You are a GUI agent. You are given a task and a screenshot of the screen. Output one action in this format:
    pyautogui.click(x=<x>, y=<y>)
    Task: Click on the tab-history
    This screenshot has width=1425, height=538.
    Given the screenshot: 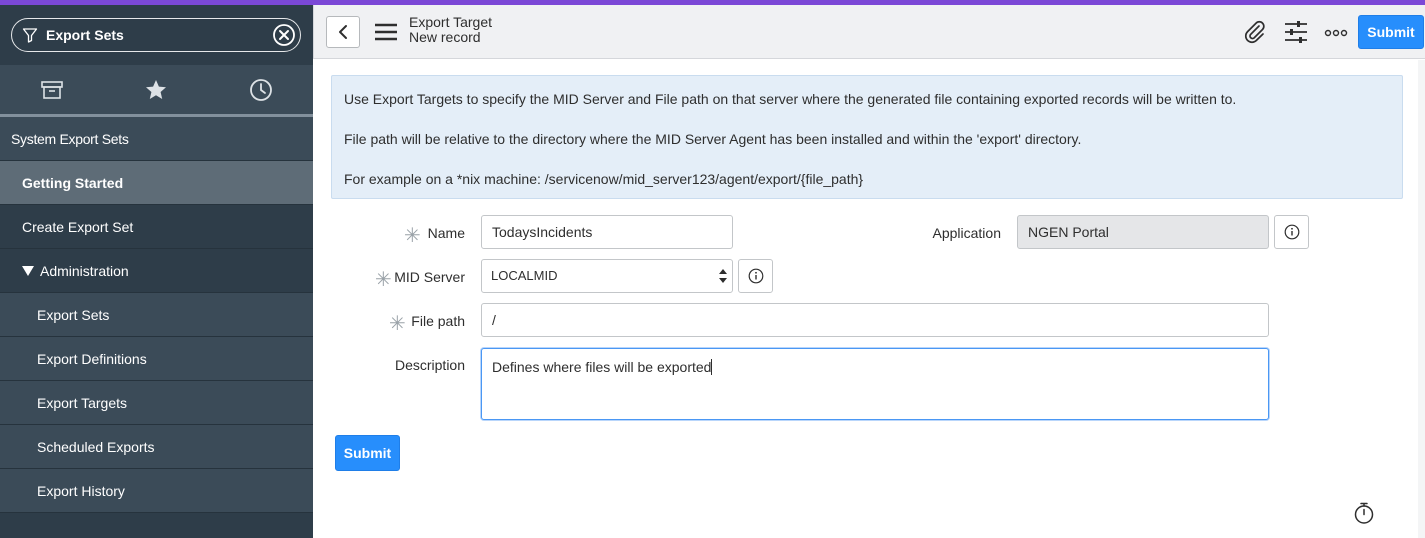 What is the action you would take?
    pyautogui.click(x=261, y=89)
    